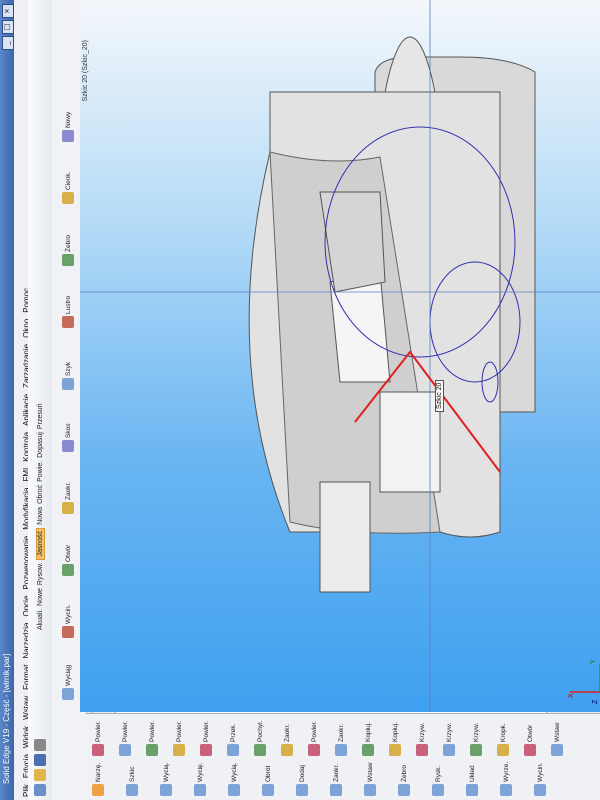 This screenshot has width=600, height=800. I want to click on new-file-icon, so click(40, 790).